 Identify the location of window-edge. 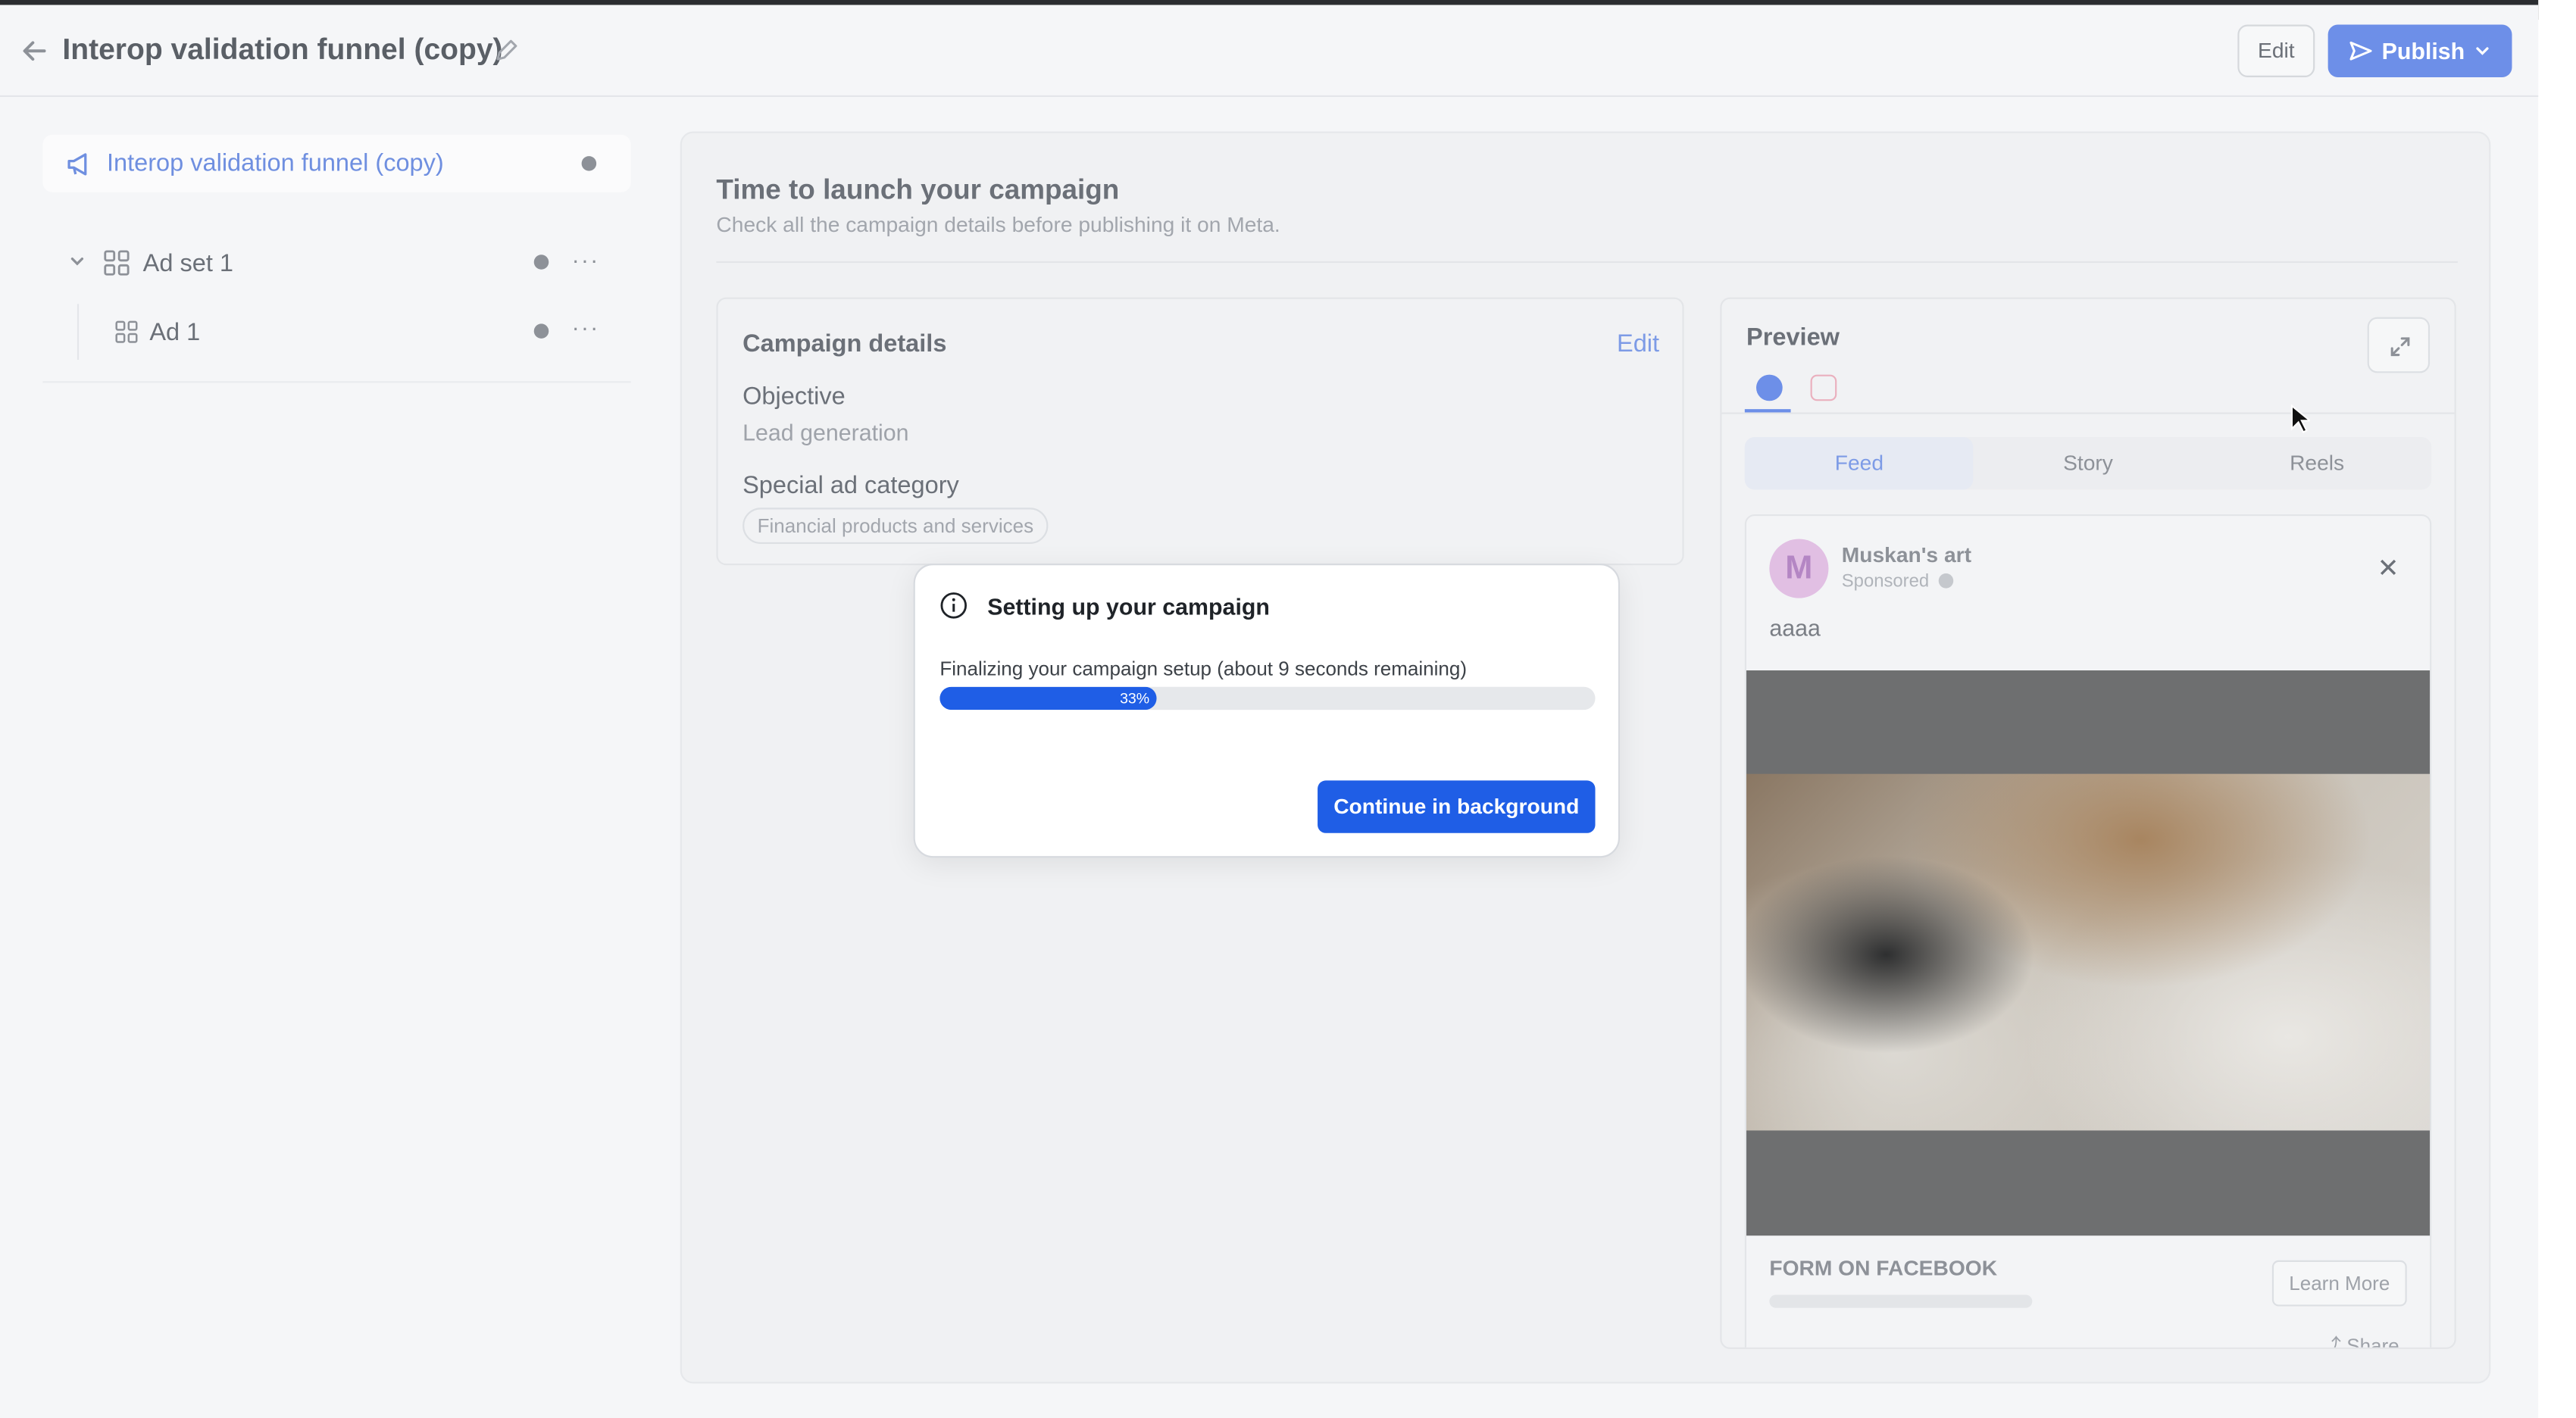
(2557, 709).